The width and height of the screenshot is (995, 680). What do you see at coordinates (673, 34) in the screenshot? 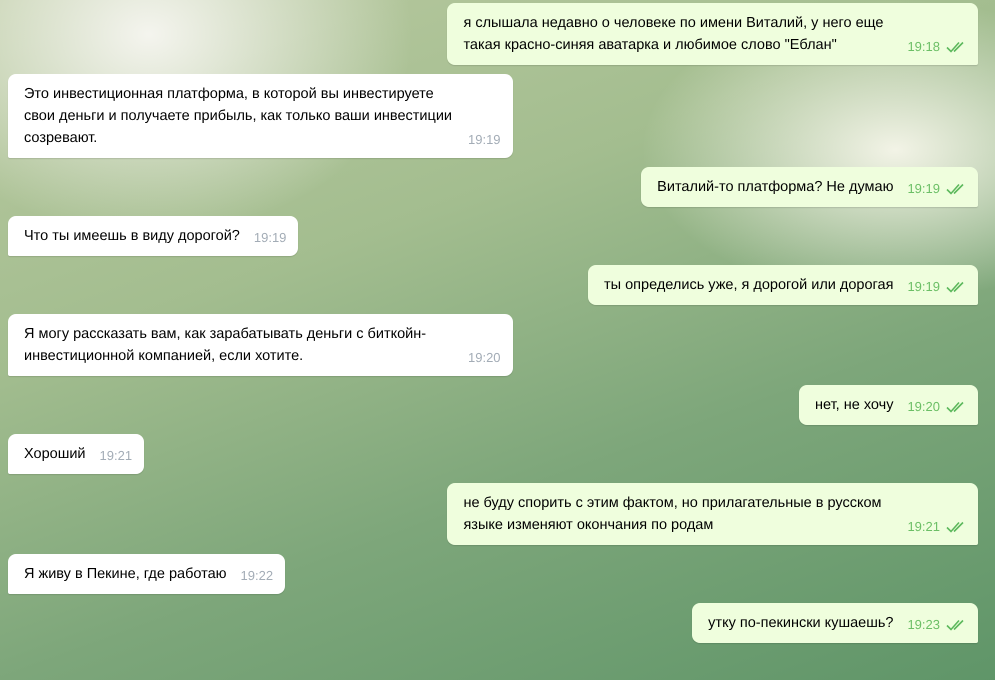
I see `message-text: я слышала недавно о человеке по имени Виталий, у него еще такая красно-синяя аватарка и любимое слово "Еблан"` at bounding box center [673, 34].